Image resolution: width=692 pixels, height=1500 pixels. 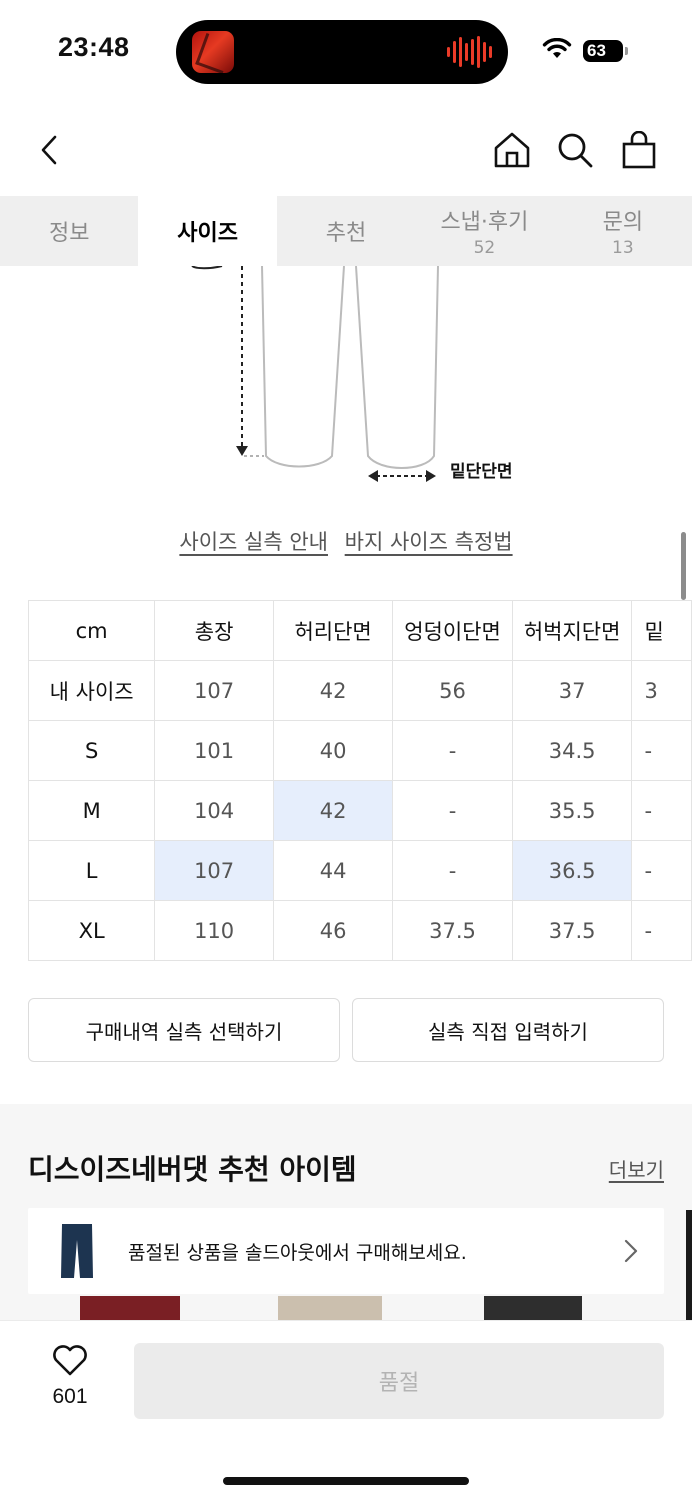 I want to click on soldout-banner-text: 품절된 상품을 솔드아웃에서 구매해보세요., so click(x=297, y=1252).